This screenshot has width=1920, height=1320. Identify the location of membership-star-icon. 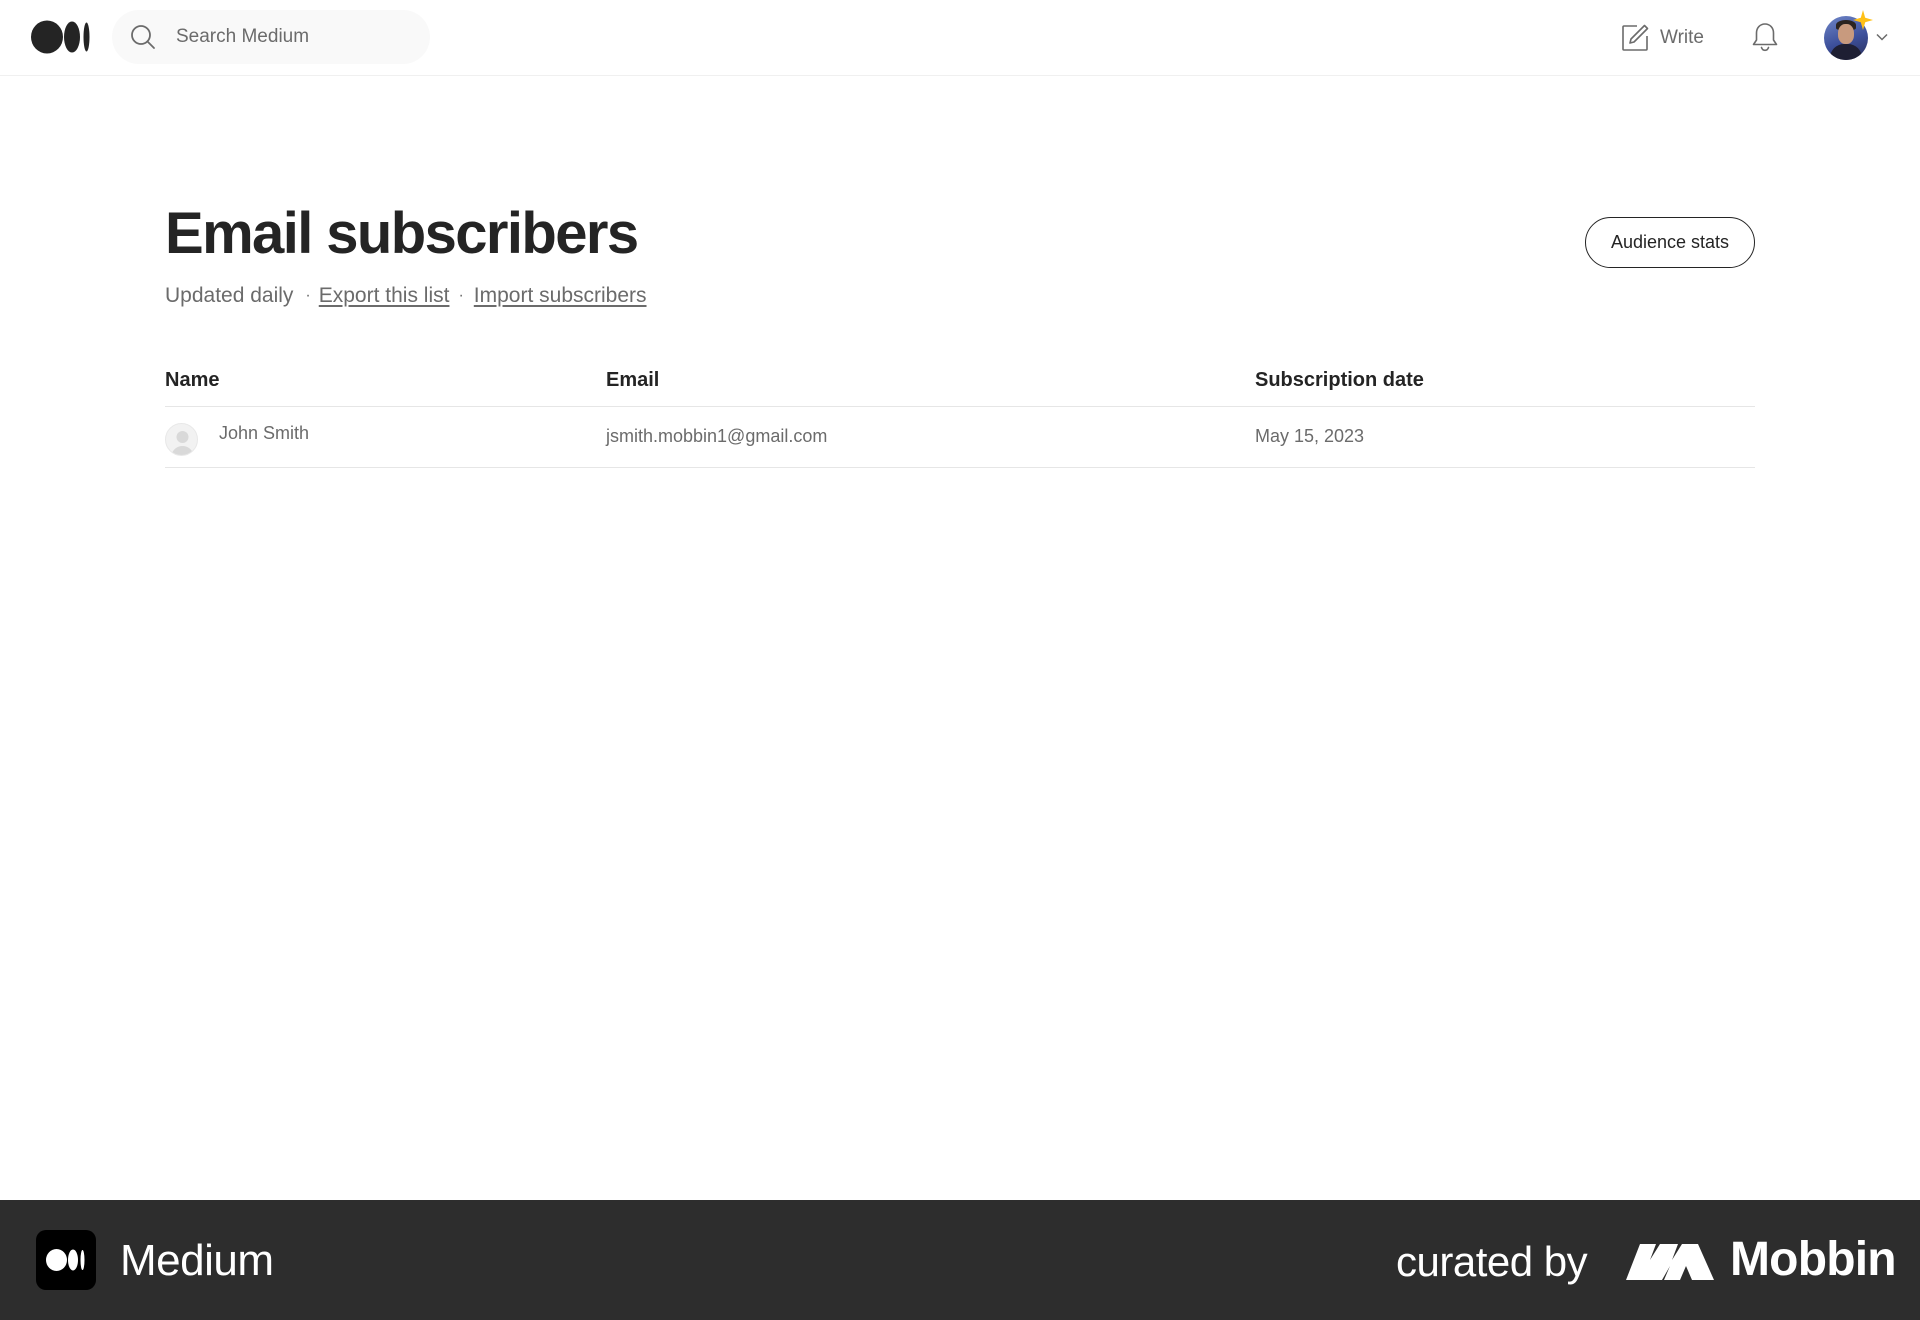
(1863, 20).